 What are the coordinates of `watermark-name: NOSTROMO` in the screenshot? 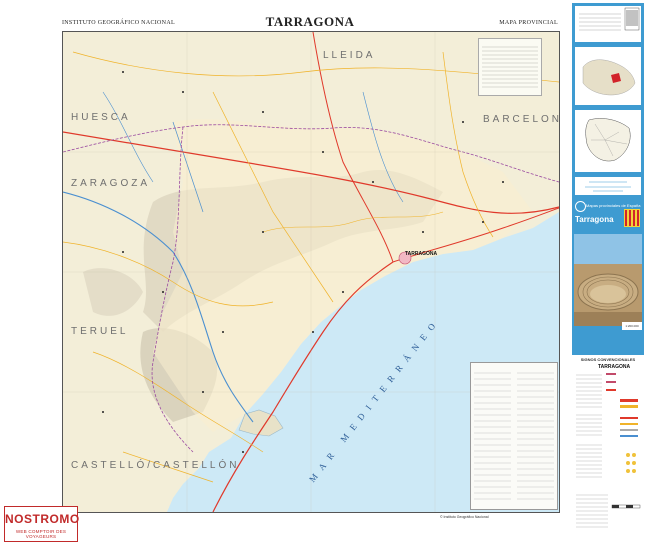 It's located at (42, 519).